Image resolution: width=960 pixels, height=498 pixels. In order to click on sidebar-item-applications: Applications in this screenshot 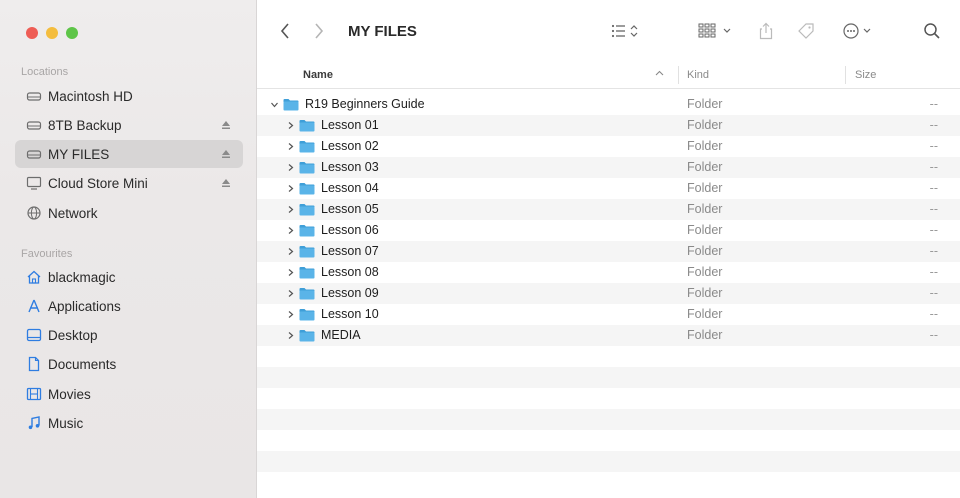, I will do `click(129, 306)`.